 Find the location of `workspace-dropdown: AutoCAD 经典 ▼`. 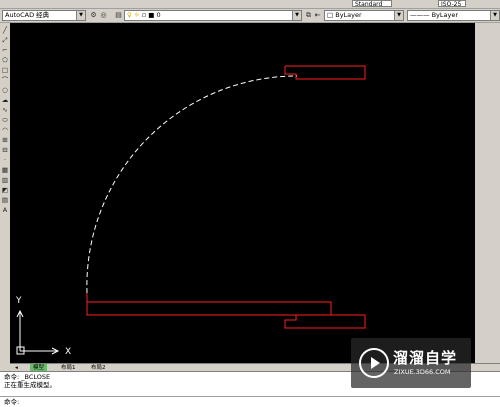

workspace-dropdown: AutoCAD 经典 ▼ is located at coordinates (44, 15).